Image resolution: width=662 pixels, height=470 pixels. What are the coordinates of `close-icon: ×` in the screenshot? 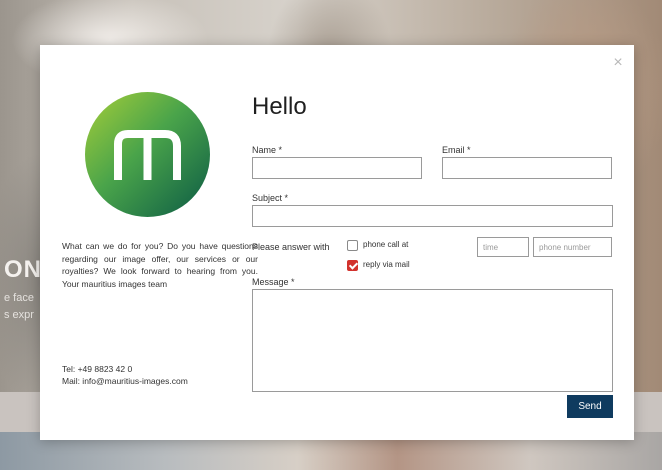 It's located at (618, 63).